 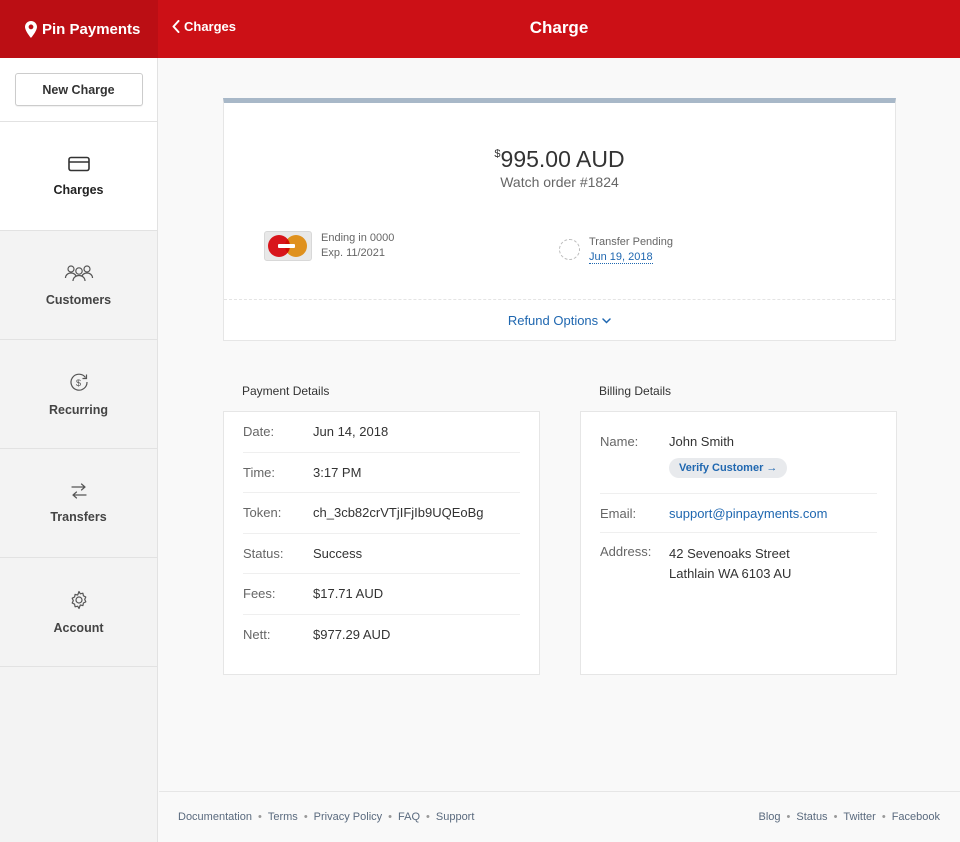 I want to click on row-value: Success, so click(x=338, y=553).